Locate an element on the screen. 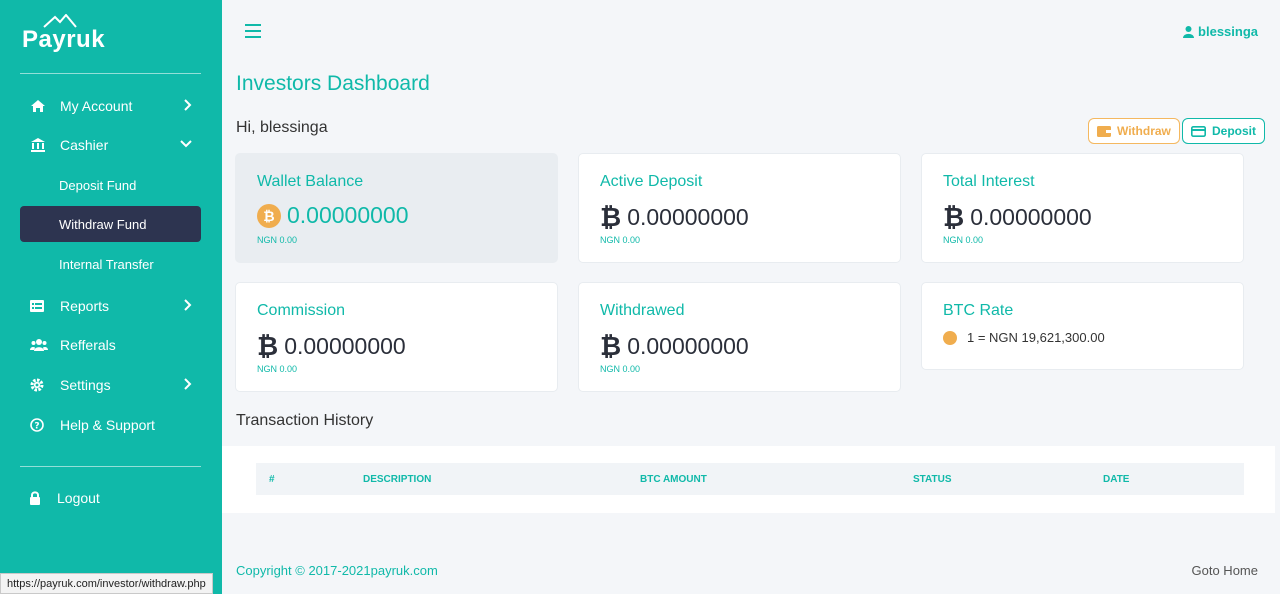  table-header: # DESCRIPTION BTC AMOUNT STATUS DATE is located at coordinates (750, 479).